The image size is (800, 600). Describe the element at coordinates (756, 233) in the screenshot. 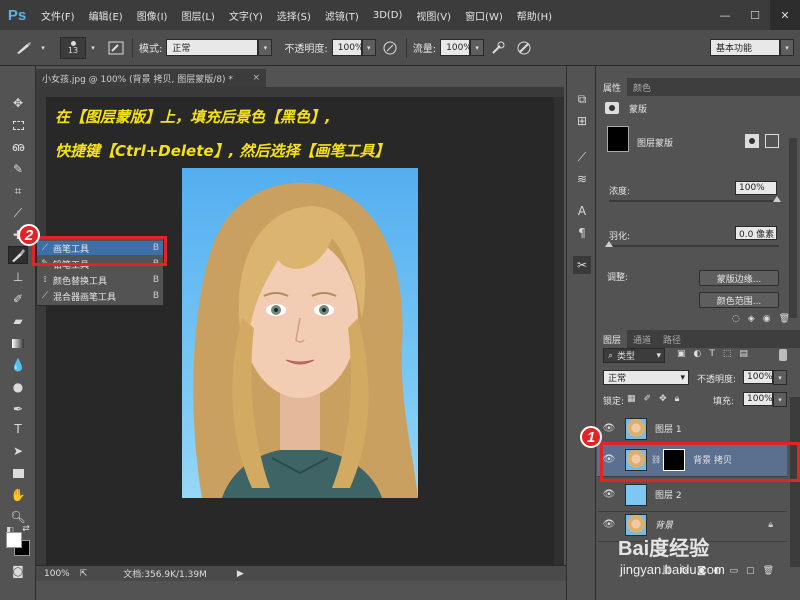

I see `feather-input: 0.0 像素` at that location.